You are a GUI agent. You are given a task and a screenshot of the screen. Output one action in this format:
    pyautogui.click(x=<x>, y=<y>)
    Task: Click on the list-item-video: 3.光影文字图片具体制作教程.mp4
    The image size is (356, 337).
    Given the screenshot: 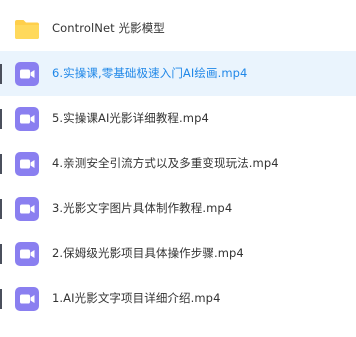 What is the action you would take?
    pyautogui.click(x=178, y=208)
    